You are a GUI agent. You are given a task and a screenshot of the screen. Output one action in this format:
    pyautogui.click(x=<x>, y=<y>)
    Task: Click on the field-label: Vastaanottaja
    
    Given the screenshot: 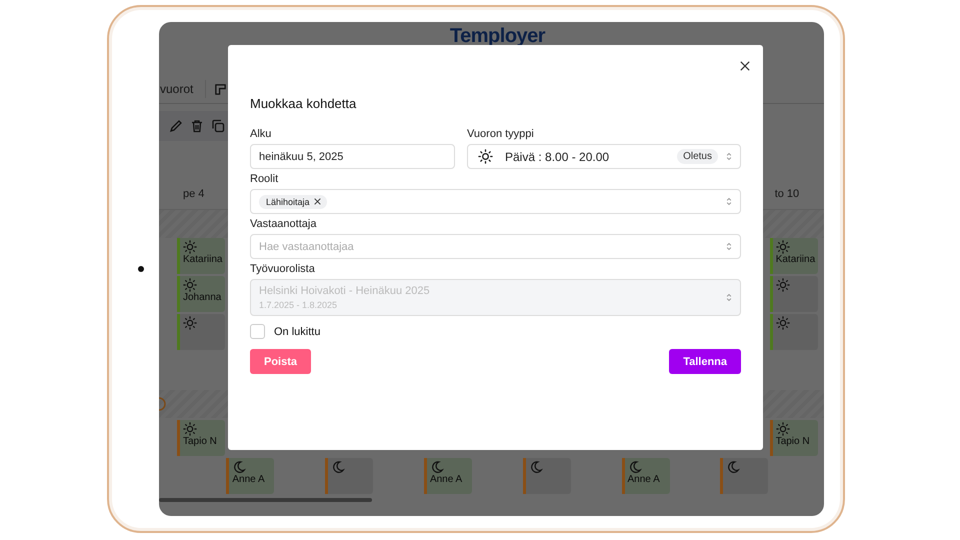 What is the action you would take?
    pyautogui.click(x=284, y=224)
    